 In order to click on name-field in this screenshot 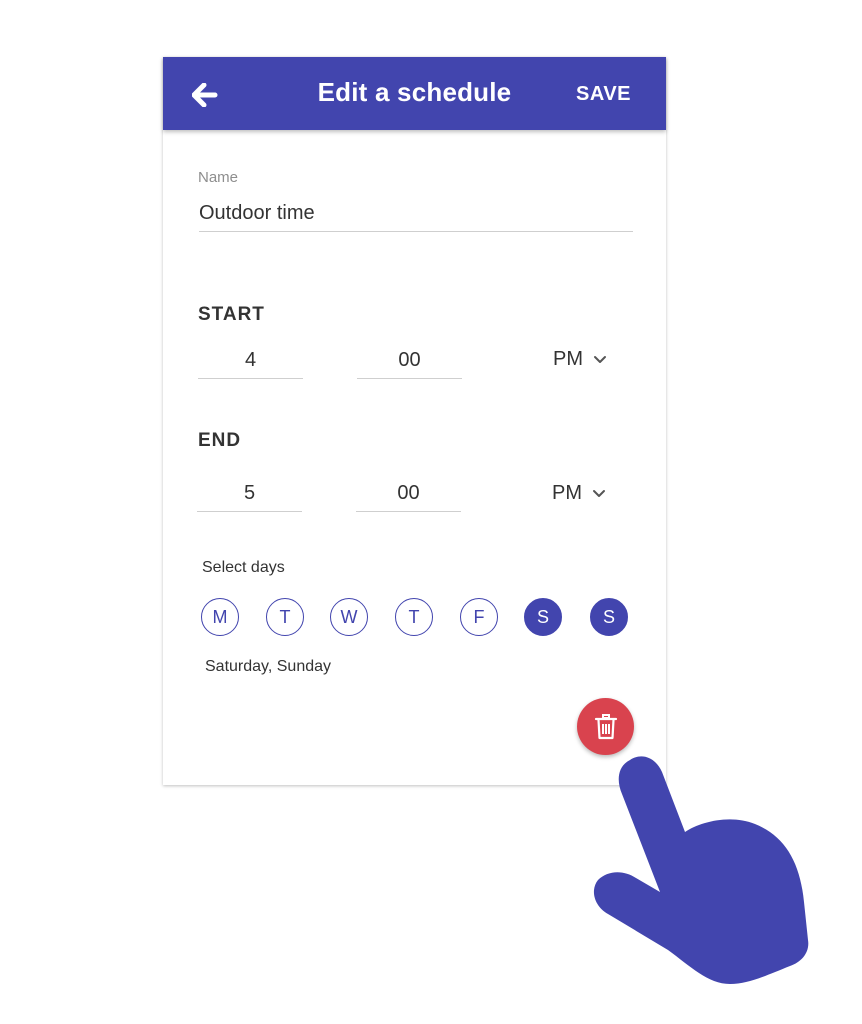, I will do `click(416, 213)`.